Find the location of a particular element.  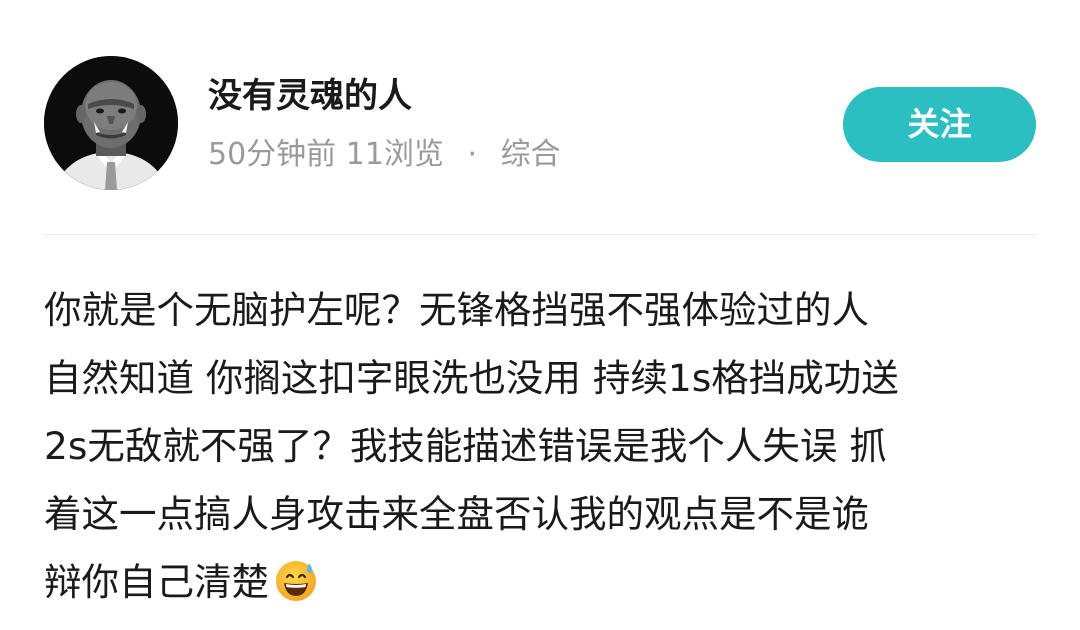

orc-avatar-icon is located at coordinates (111, 123).